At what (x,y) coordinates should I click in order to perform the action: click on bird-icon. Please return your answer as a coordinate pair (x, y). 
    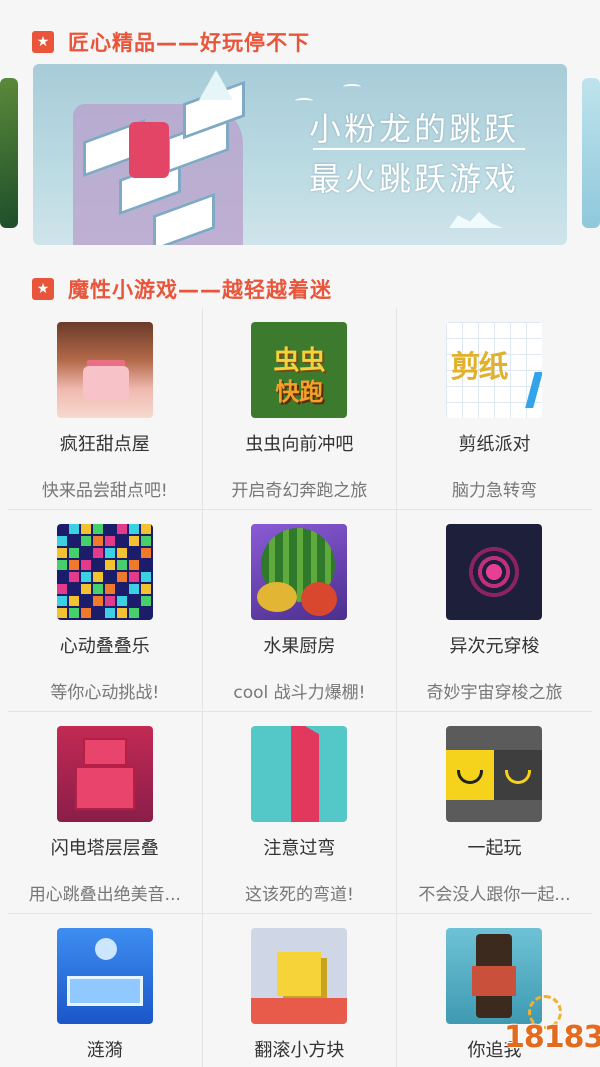
    Looking at the image, I should click on (352, 87).